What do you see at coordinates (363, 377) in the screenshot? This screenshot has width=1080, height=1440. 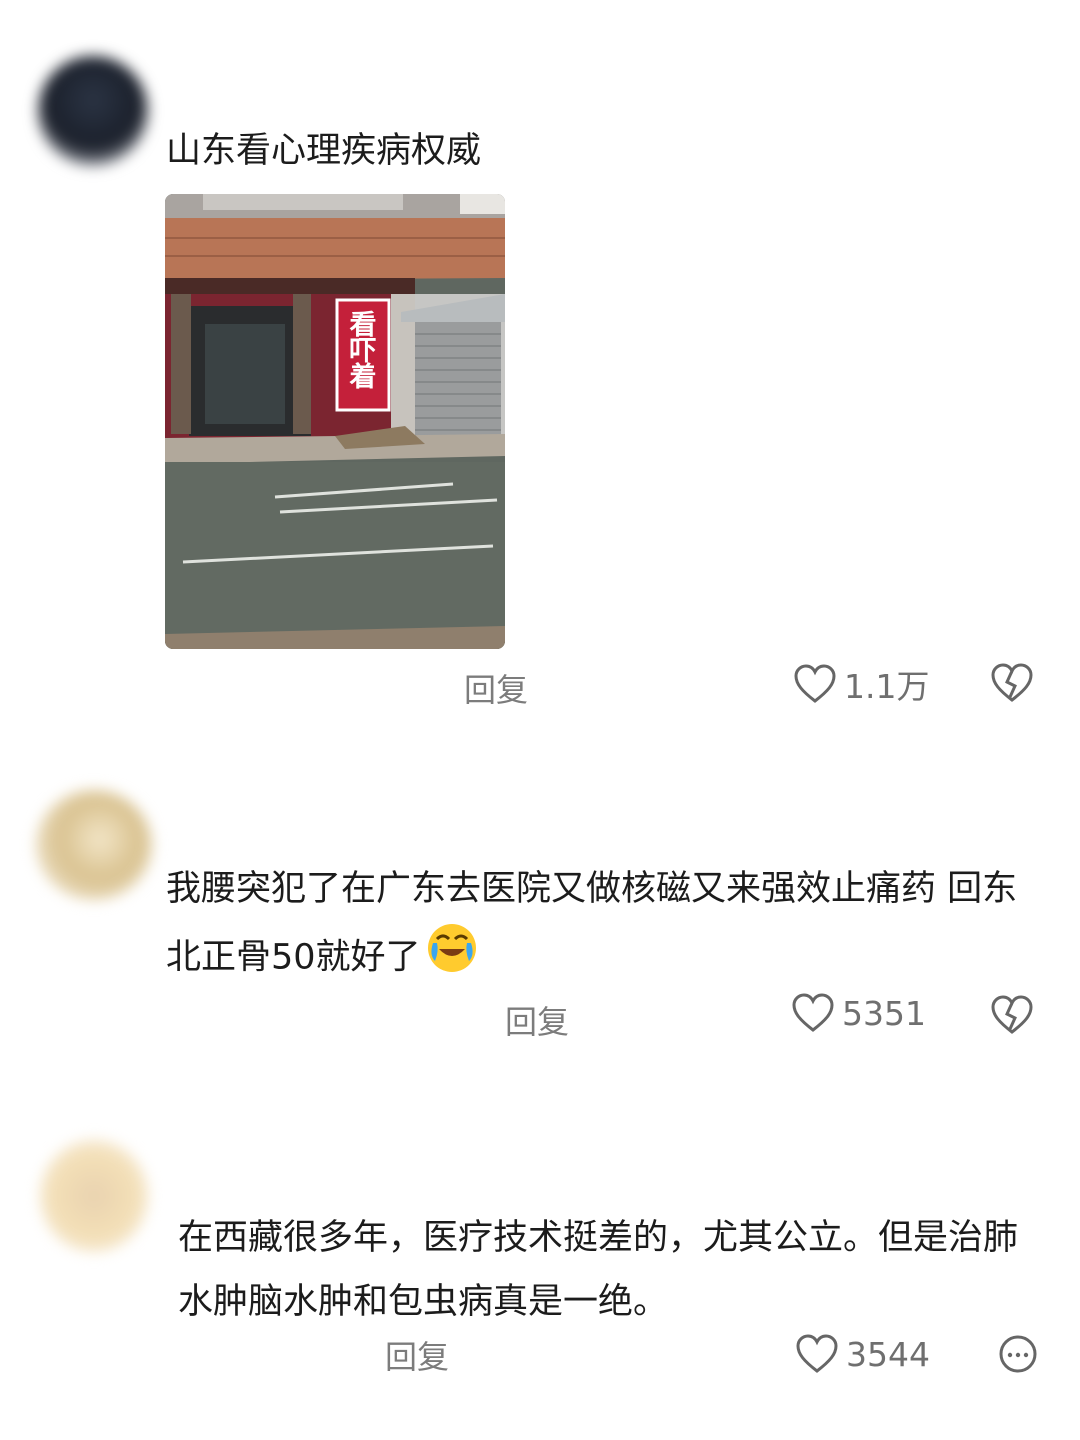 I see `svg-text: 着` at bounding box center [363, 377].